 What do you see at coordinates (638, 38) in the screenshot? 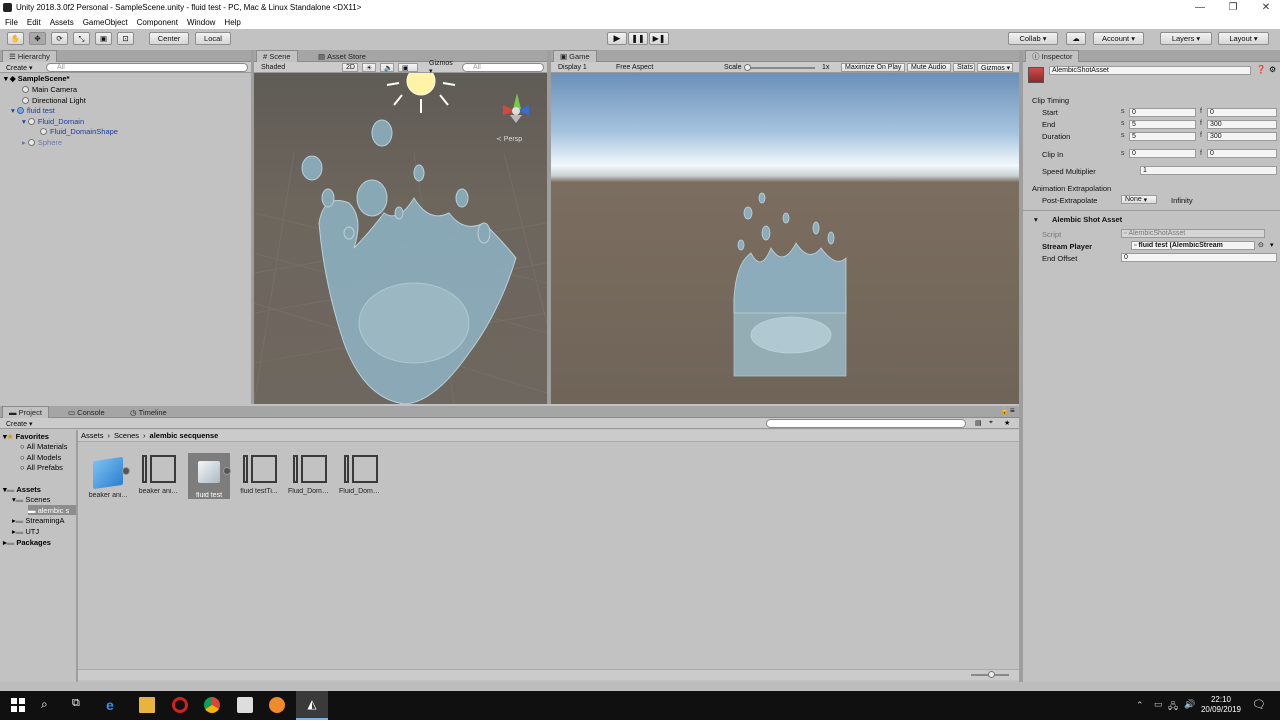
I see `pause-button: ❚❚` at bounding box center [638, 38].